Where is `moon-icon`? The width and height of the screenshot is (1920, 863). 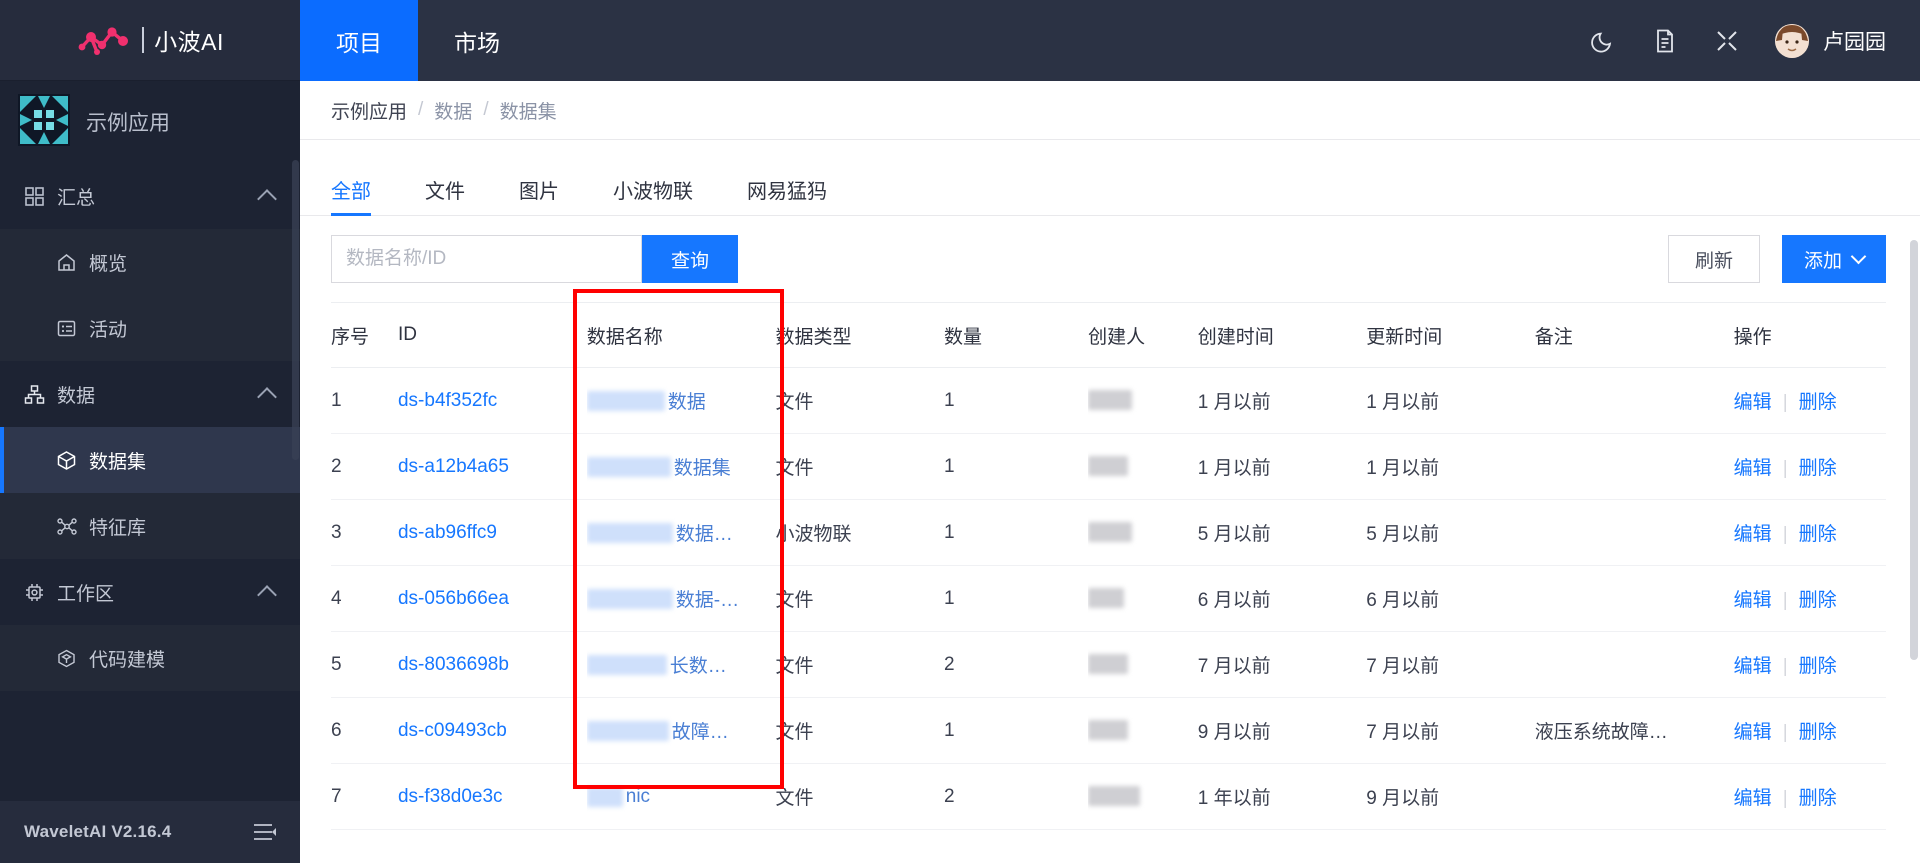 moon-icon is located at coordinates (1603, 41).